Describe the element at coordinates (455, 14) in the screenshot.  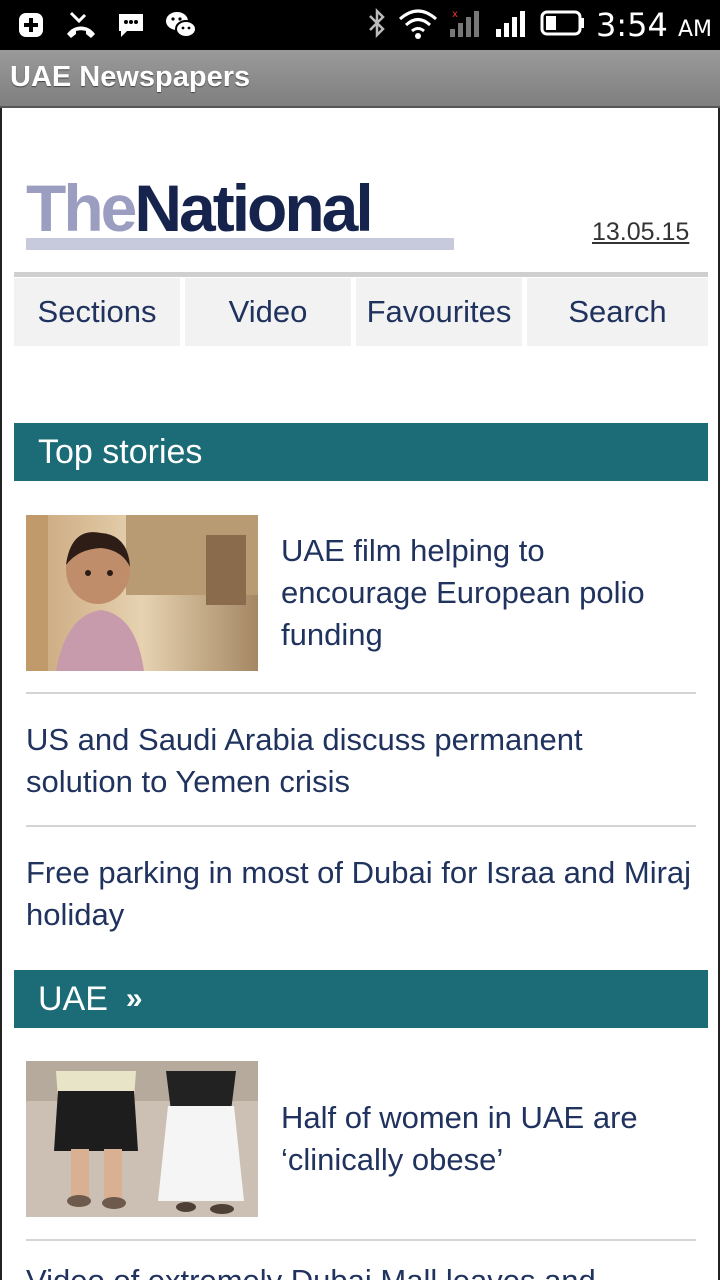
I see `svg-text: x` at that location.